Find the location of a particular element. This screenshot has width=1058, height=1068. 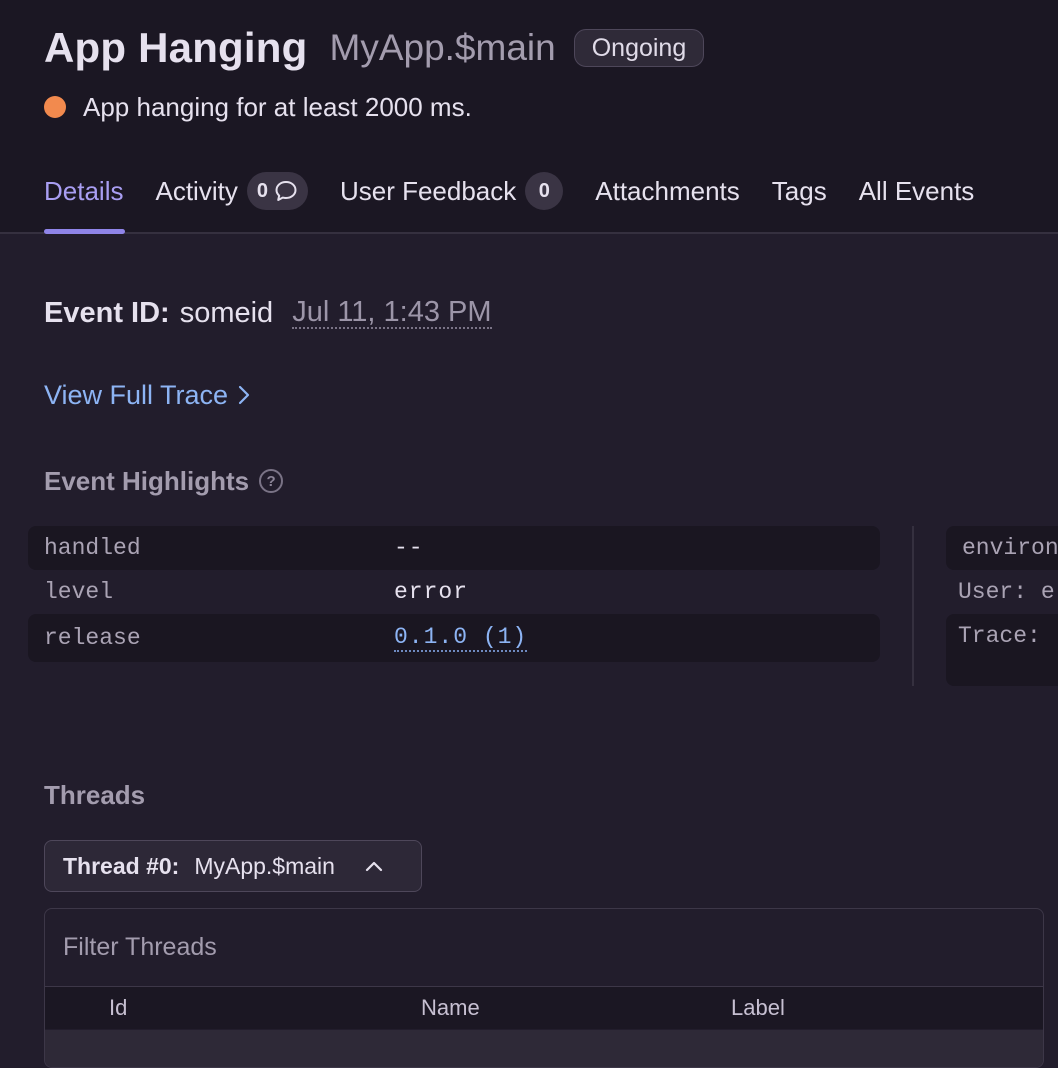

tab-label: Attachments is located at coordinates (667, 191).